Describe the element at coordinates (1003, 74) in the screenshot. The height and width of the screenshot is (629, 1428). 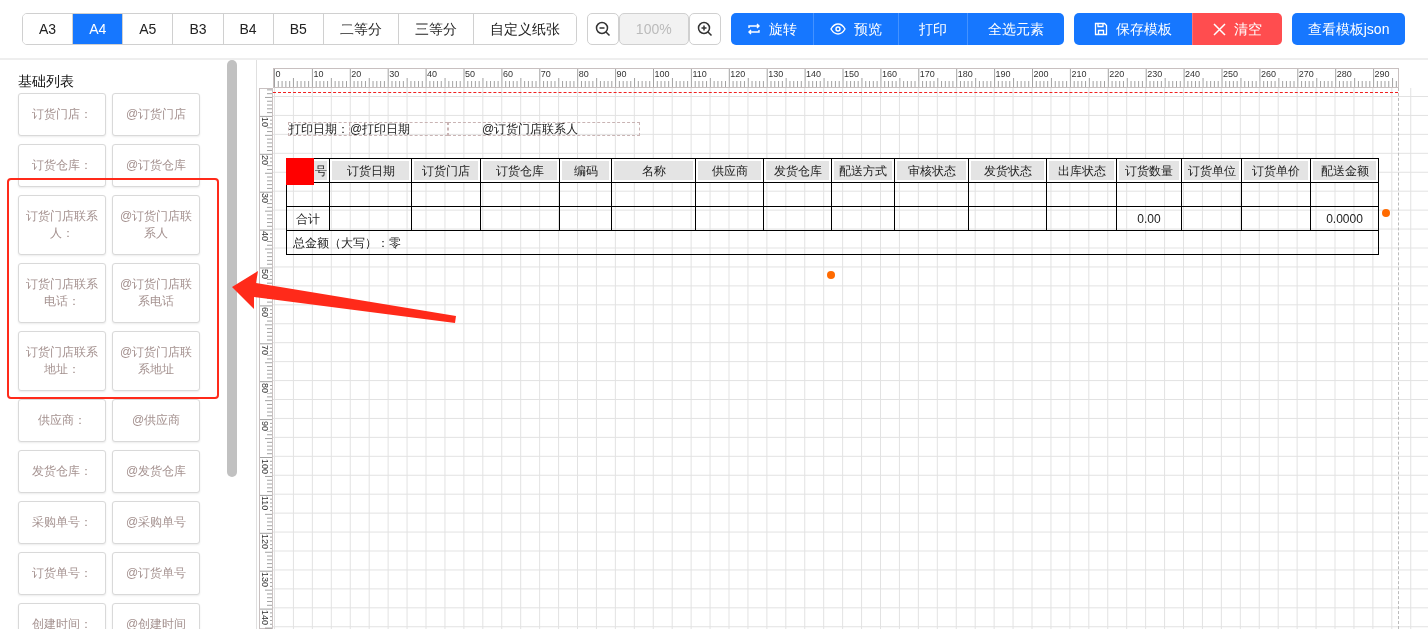
I see `ruler-label: 190` at that location.